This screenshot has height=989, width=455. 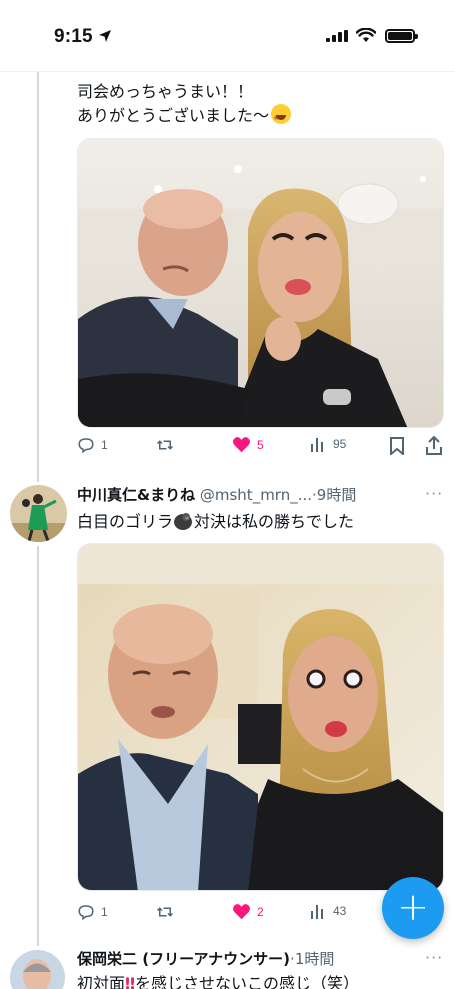 I want to click on tweet-text: 初対面‼を感じさせないこの感じ（笑）, so click(x=218, y=980).